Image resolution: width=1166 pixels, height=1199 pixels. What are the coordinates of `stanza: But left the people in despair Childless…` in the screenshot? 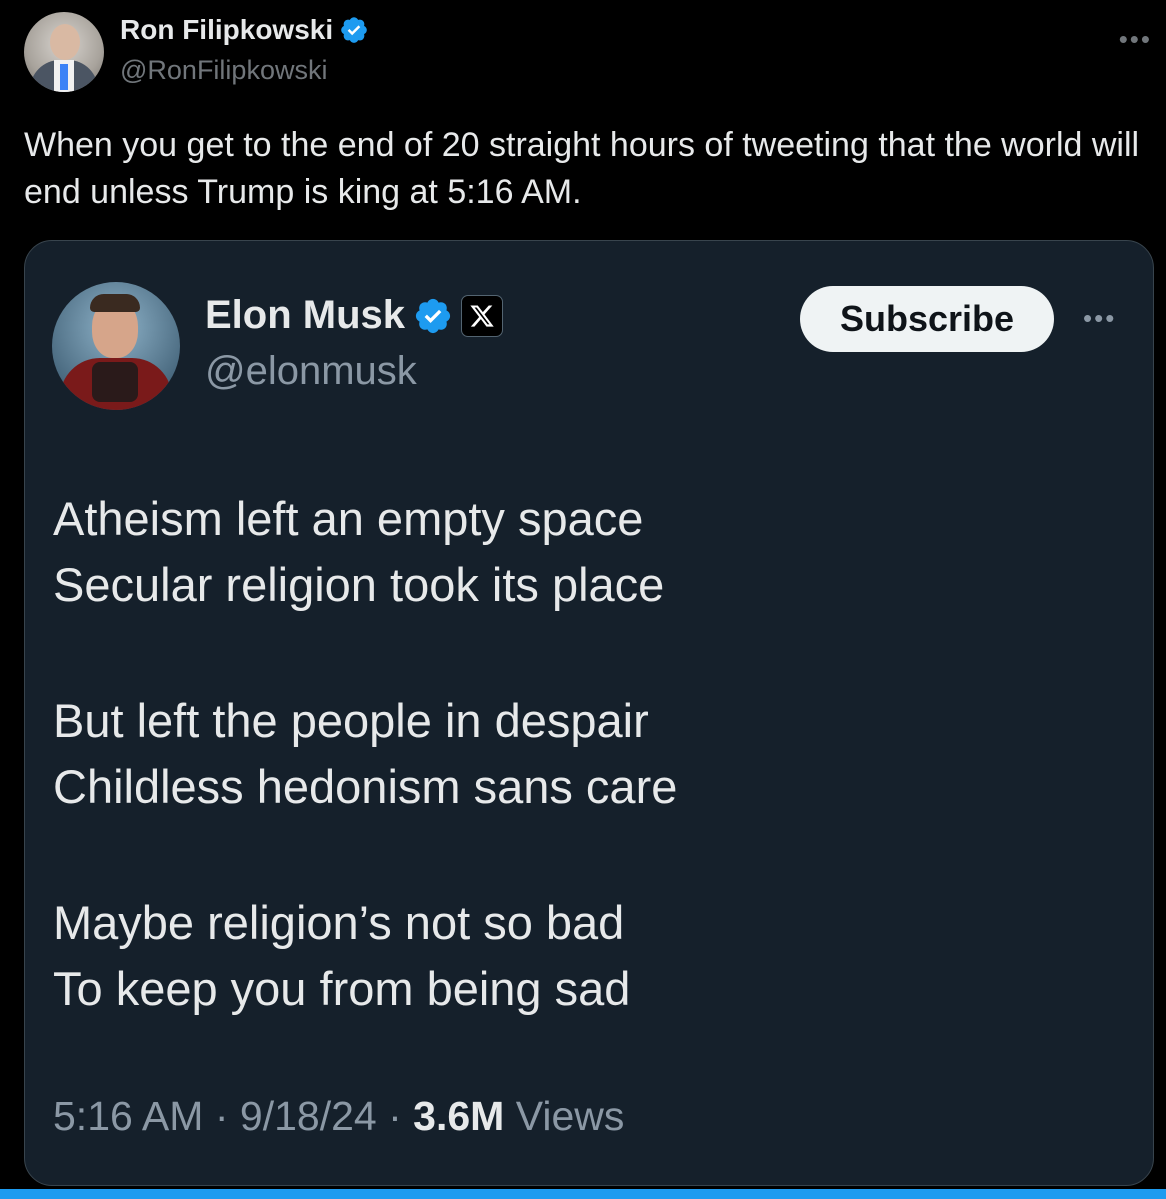 It's located at (553, 754).